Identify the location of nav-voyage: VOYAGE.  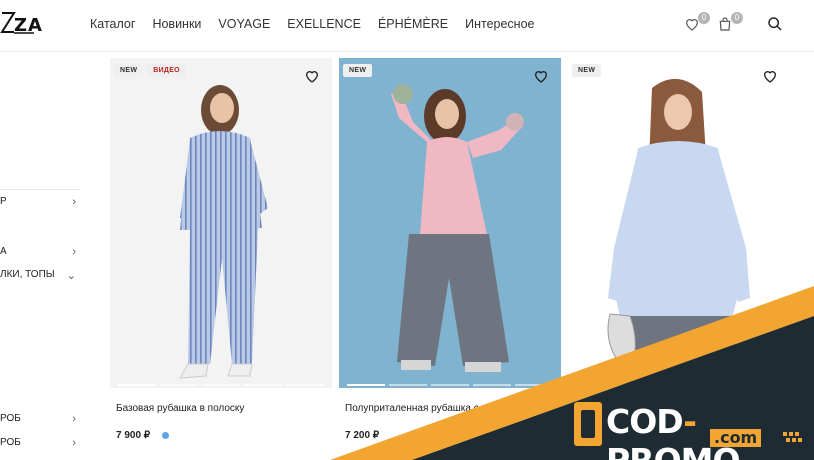
(244, 24).